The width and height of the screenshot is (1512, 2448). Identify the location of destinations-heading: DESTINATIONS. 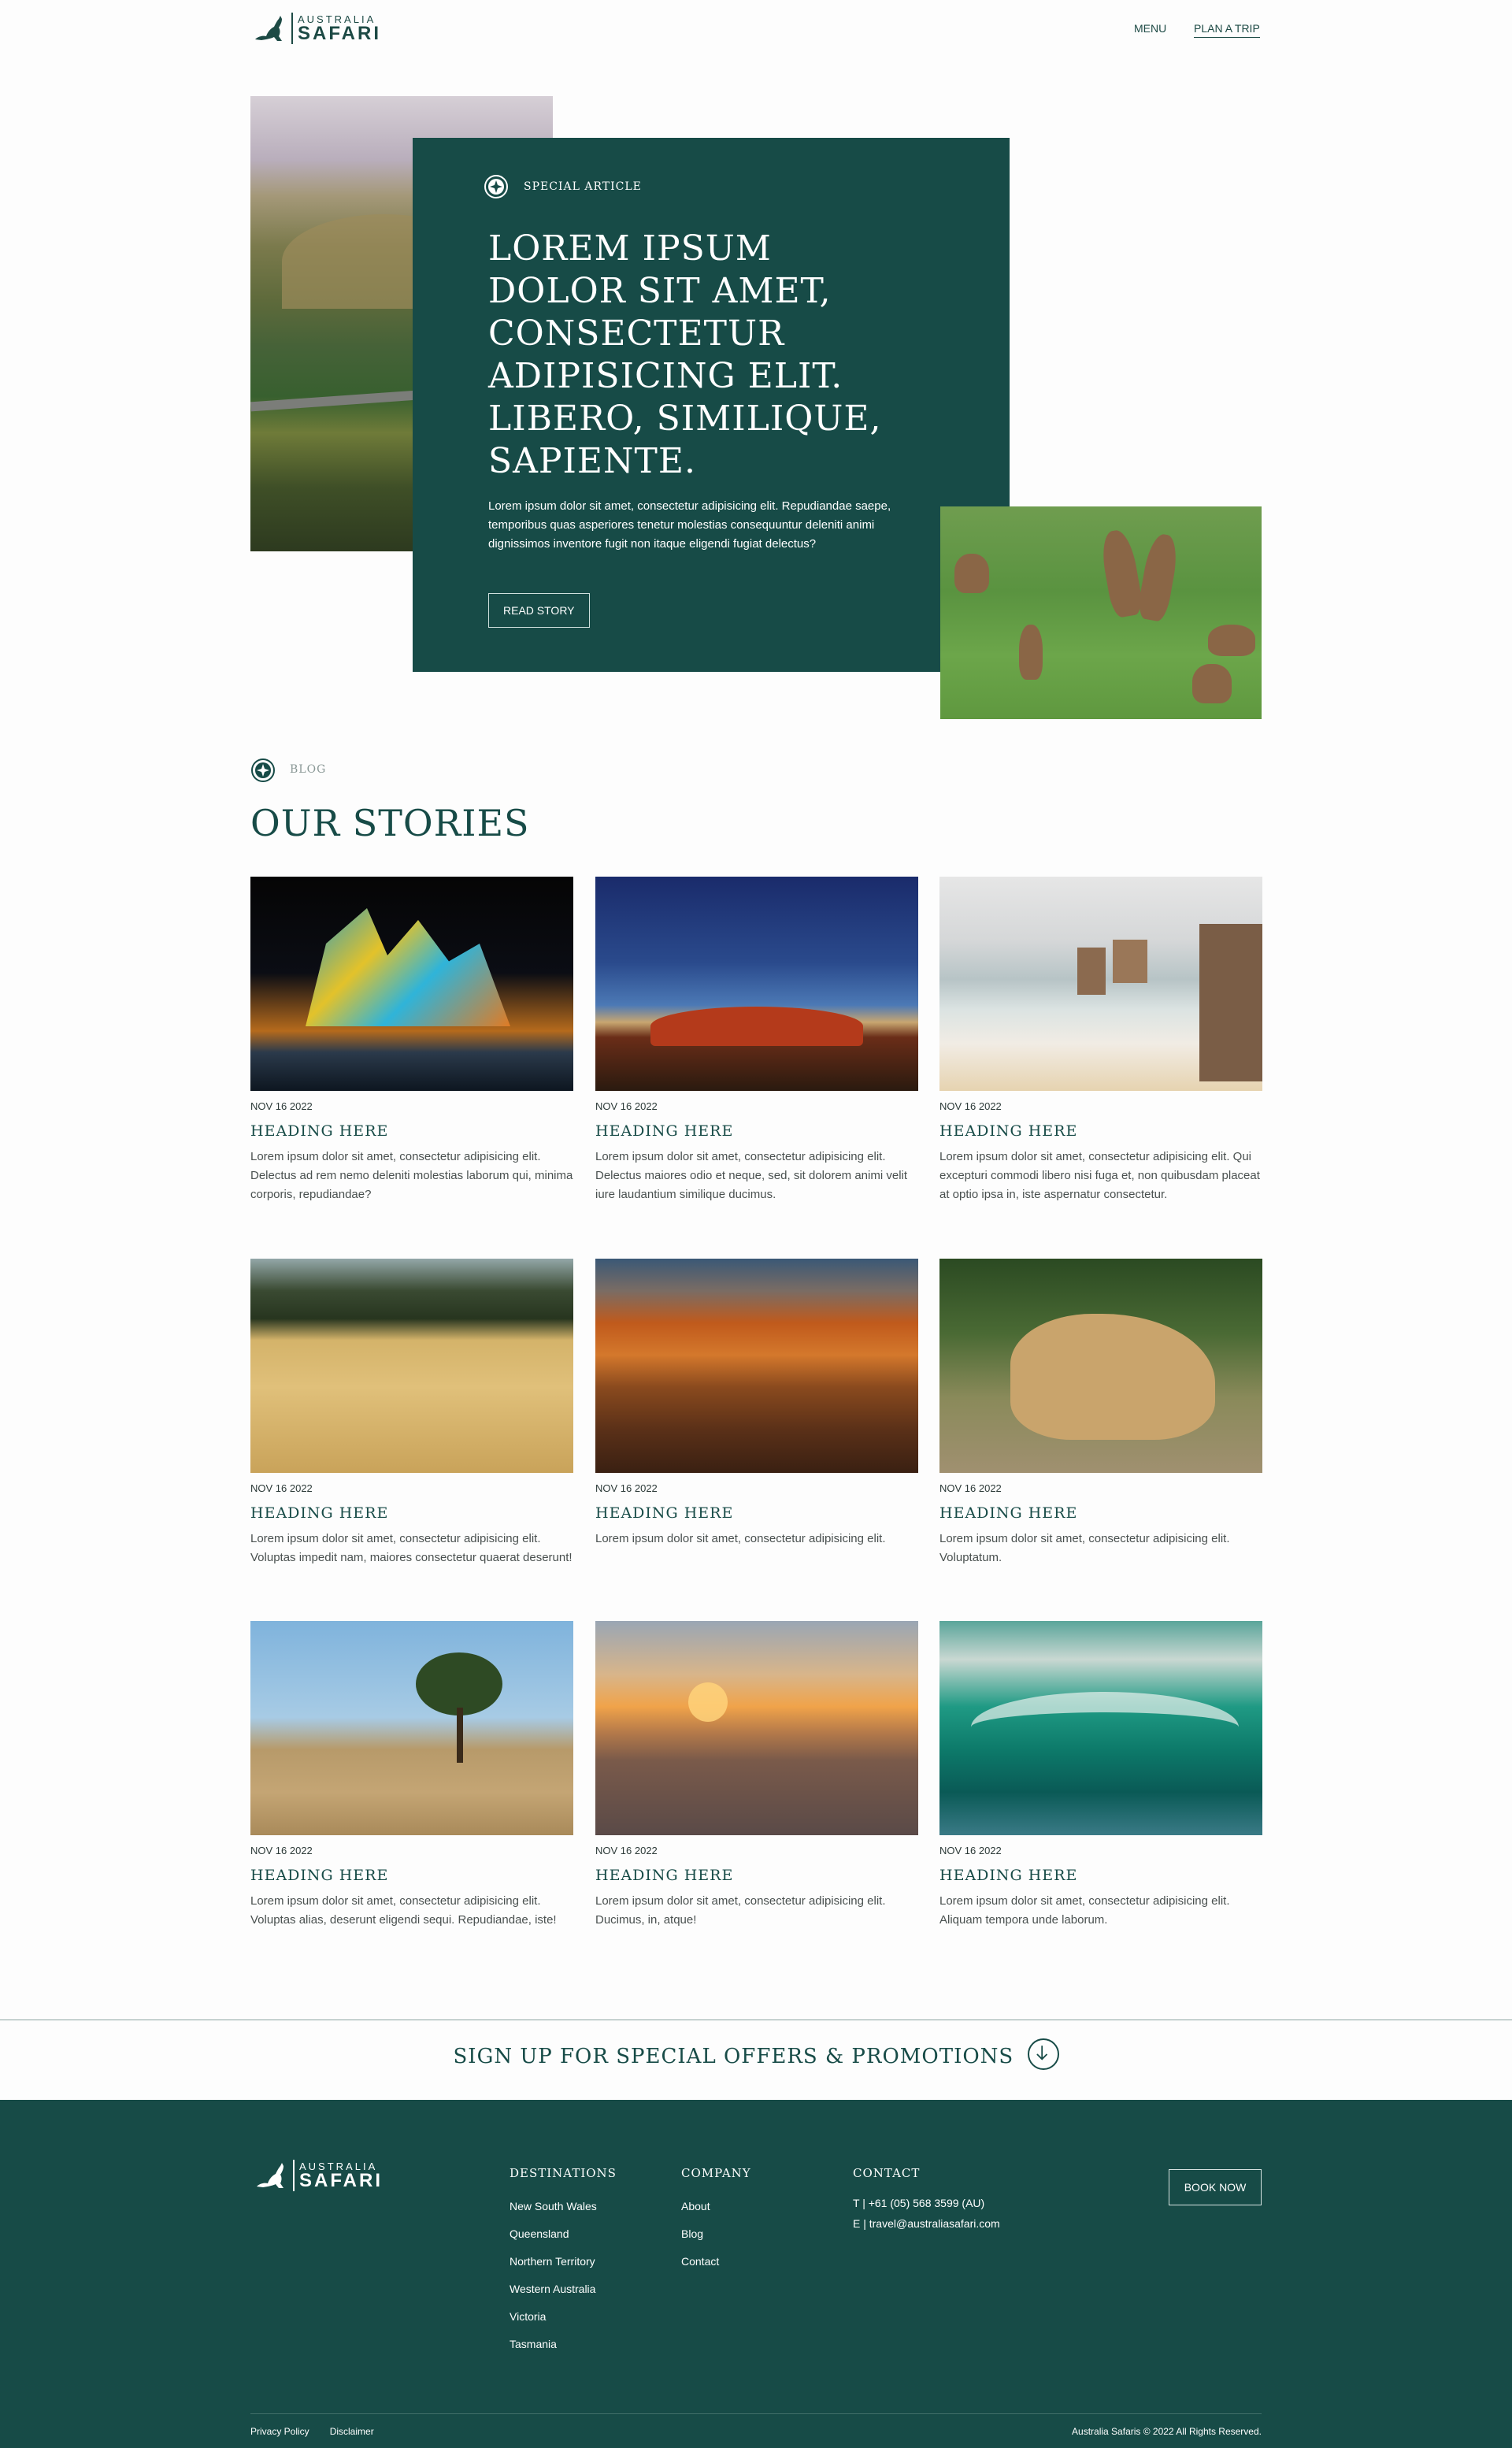
(563, 2173).